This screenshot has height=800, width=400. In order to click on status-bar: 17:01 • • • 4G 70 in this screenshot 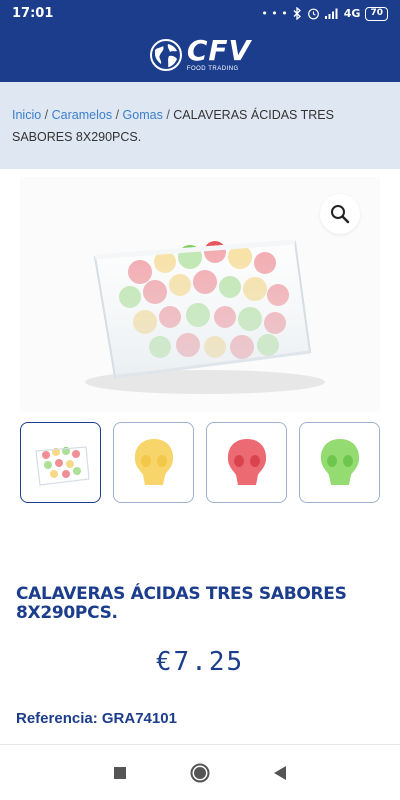, I will do `click(200, 13)`.